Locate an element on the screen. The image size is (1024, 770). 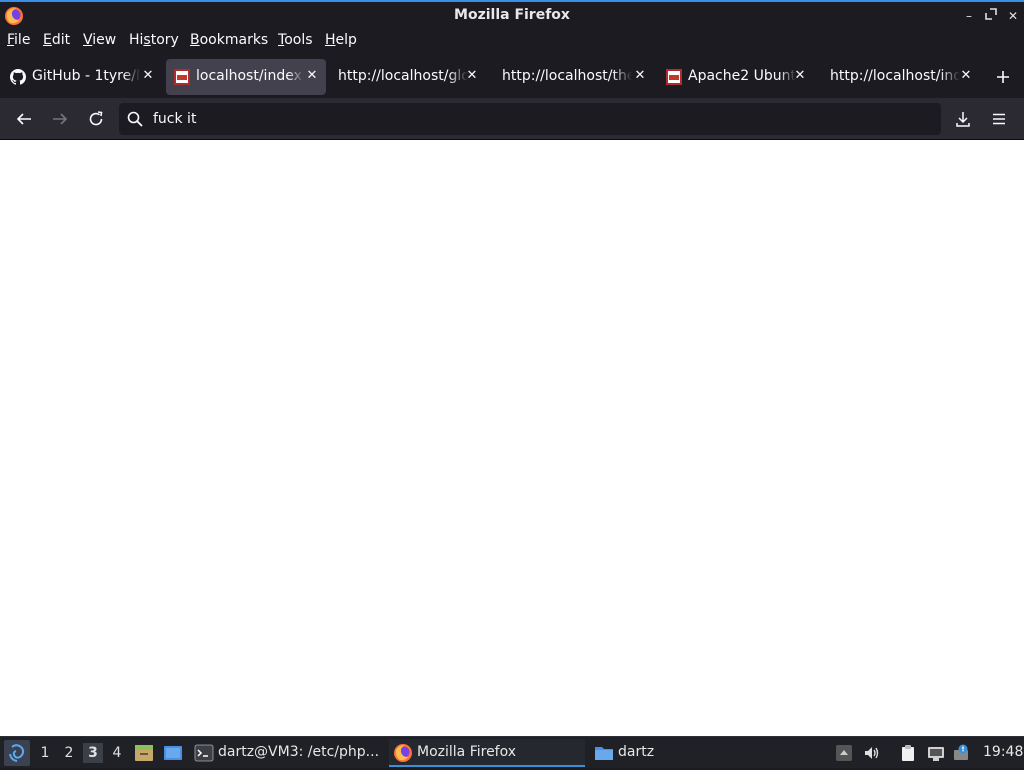
menu-view: View is located at coordinates (99, 40).